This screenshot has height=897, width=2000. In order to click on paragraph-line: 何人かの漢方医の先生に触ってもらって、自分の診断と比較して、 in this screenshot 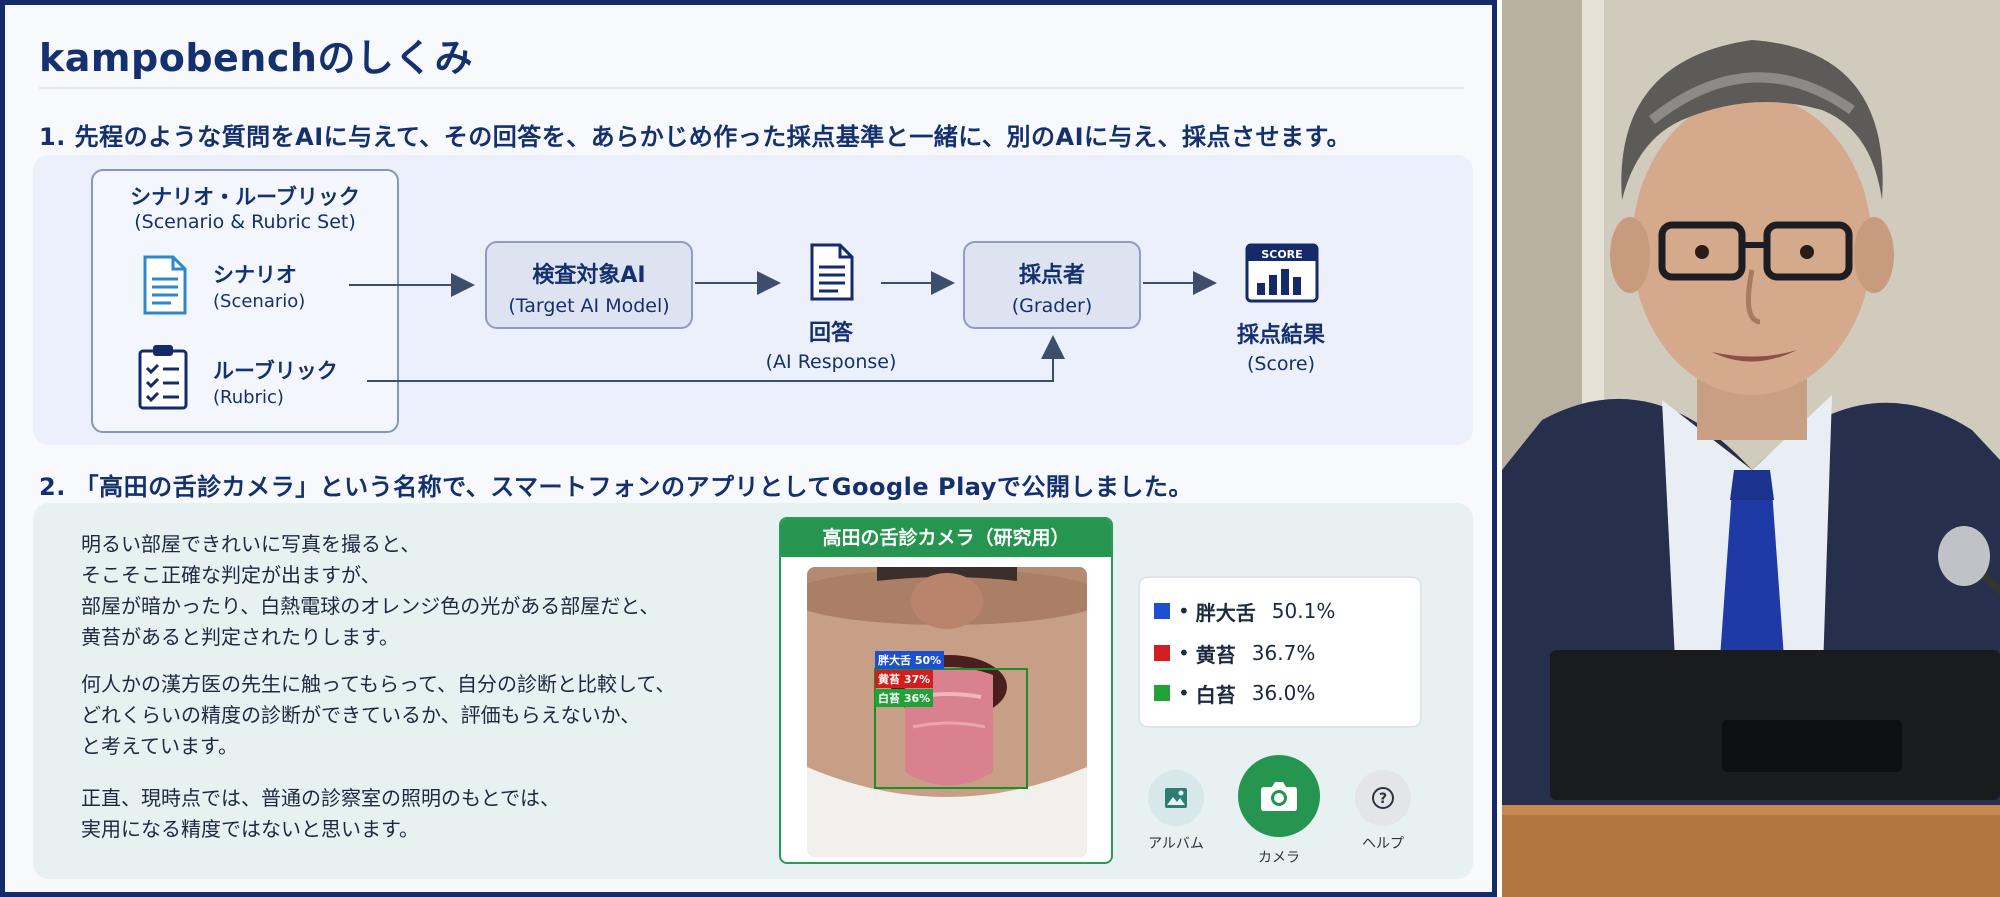, I will do `click(378, 684)`.